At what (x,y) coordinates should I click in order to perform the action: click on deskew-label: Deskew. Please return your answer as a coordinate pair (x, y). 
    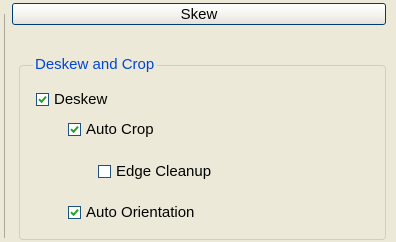
    Looking at the image, I should click on (81, 99).